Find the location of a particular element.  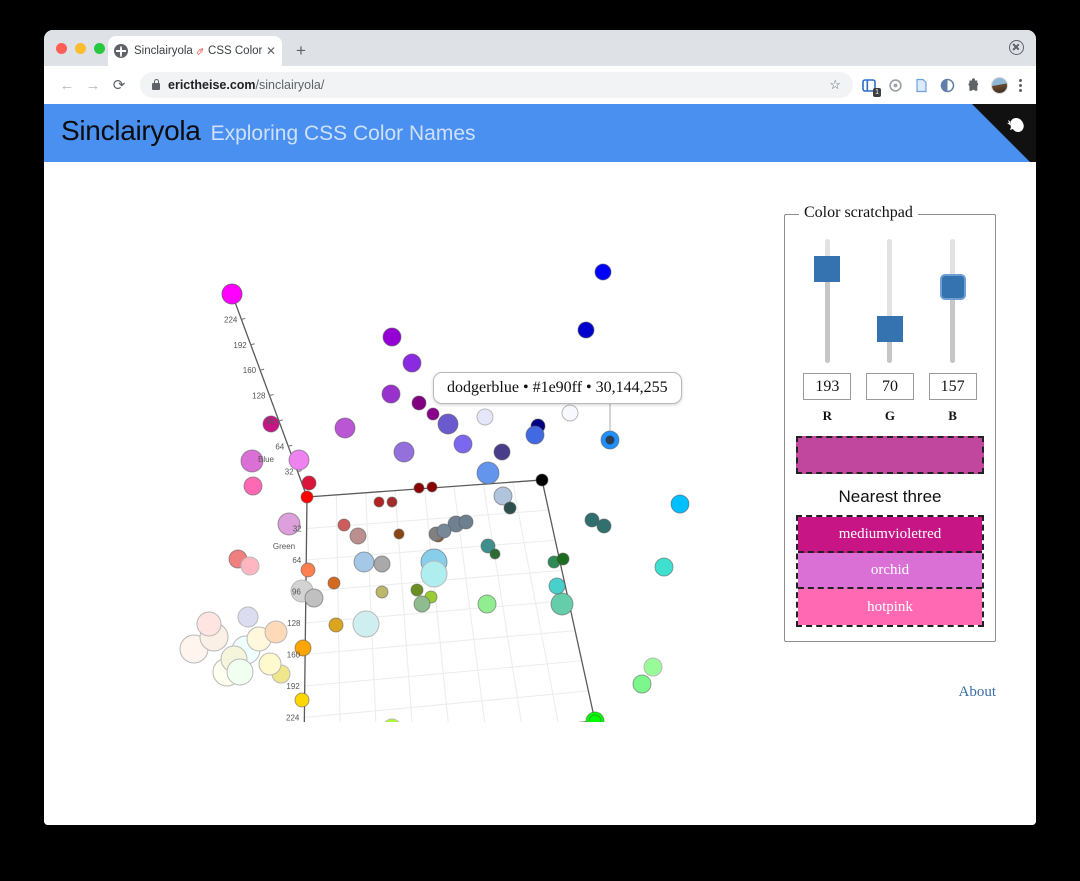

reload-button: ⟳ is located at coordinates (119, 85).